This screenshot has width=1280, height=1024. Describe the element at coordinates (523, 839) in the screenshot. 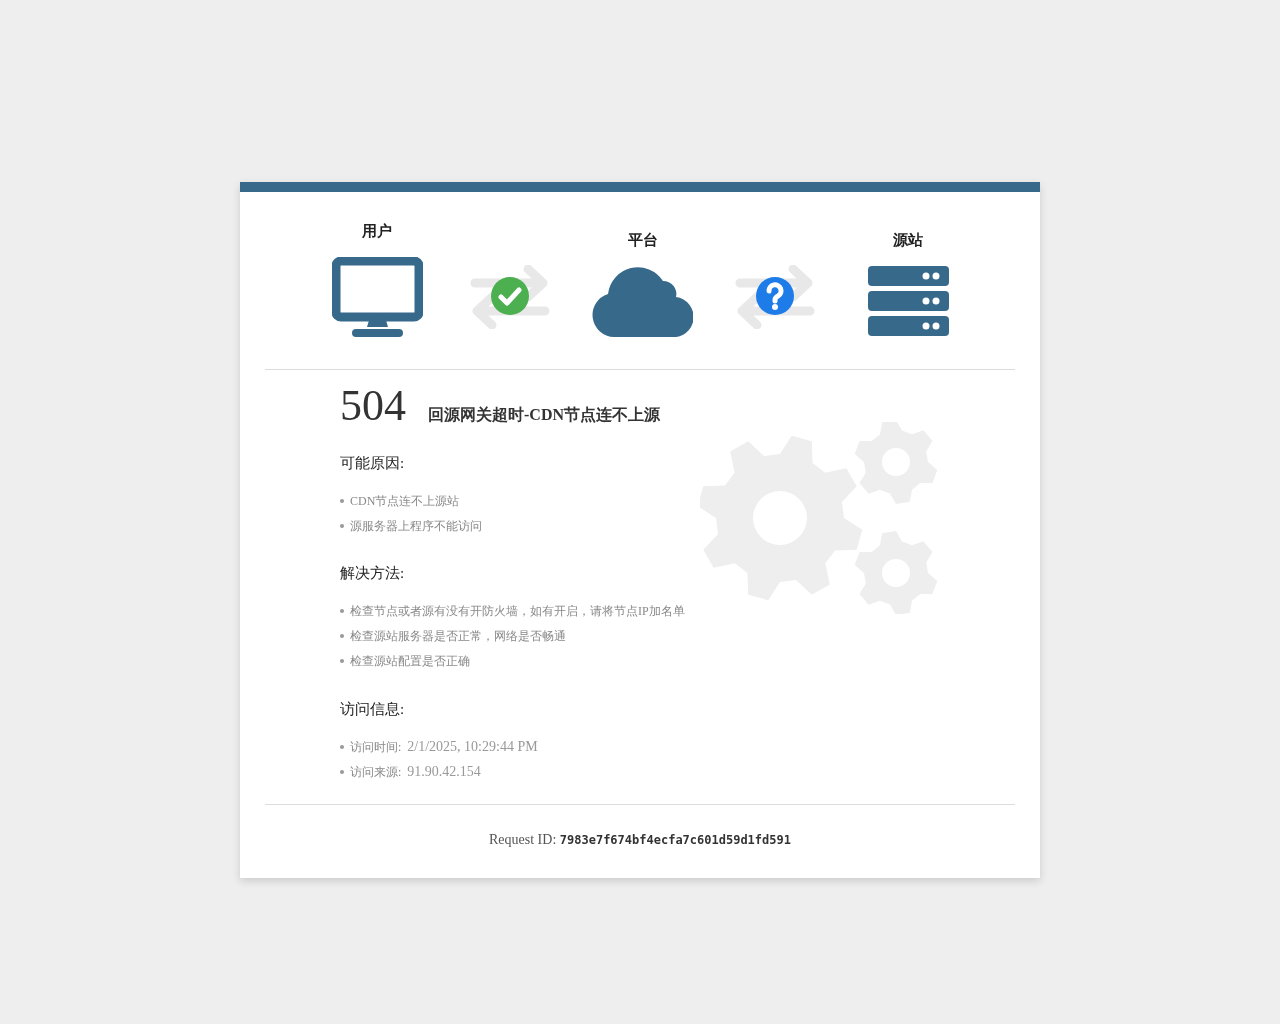

I see `request-id-label: Request ID:` at that location.